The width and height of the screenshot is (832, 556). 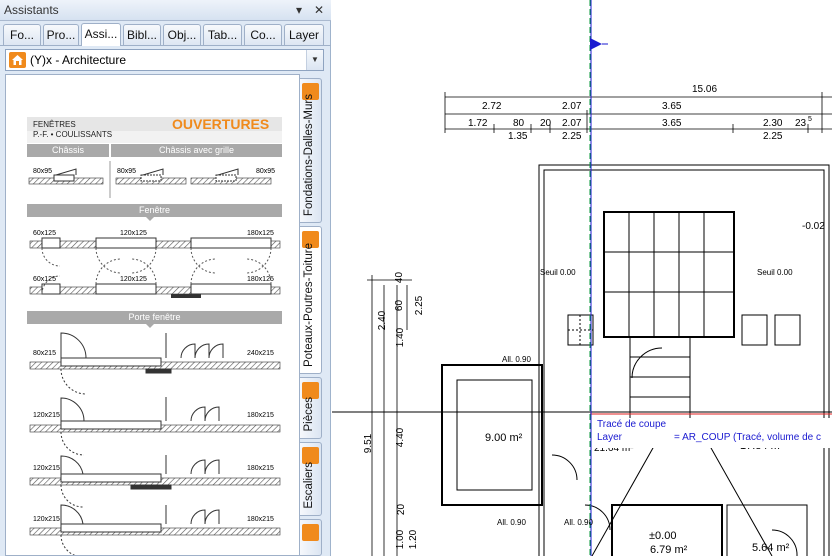 What do you see at coordinates (309, 414) in the screenshot?
I see `side-tab-label: Pièces` at bounding box center [309, 414].